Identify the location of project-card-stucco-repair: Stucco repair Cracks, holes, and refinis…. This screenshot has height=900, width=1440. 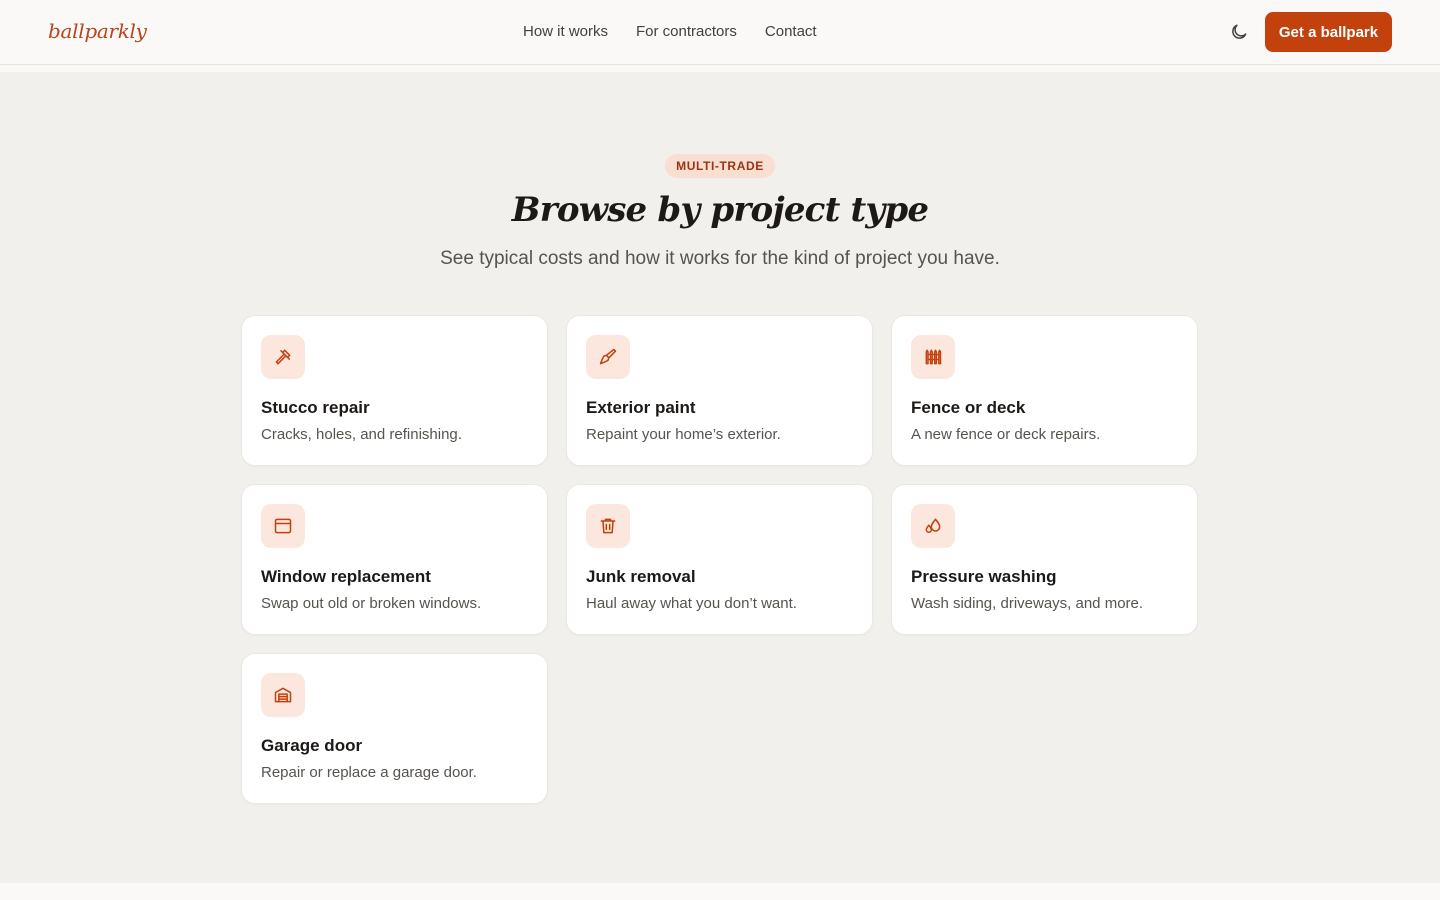
(394, 390).